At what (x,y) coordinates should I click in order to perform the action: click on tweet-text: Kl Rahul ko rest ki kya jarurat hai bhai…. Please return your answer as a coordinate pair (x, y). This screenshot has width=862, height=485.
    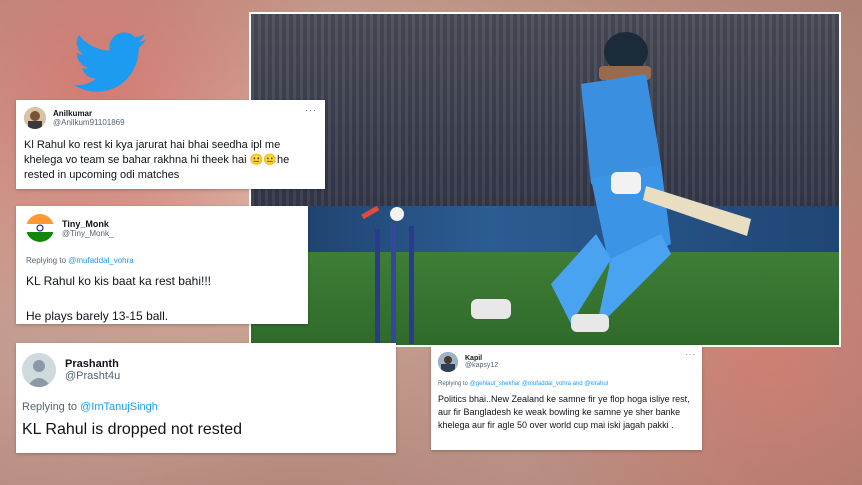
    Looking at the image, I should click on (157, 160).